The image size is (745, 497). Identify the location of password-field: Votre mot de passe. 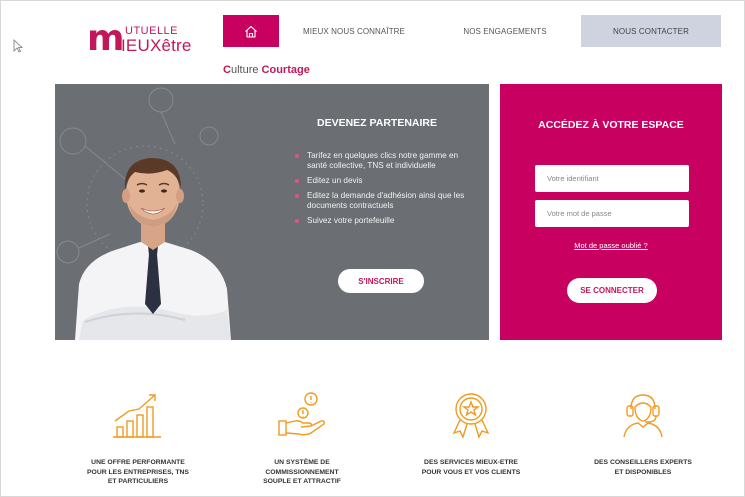
(612, 213).